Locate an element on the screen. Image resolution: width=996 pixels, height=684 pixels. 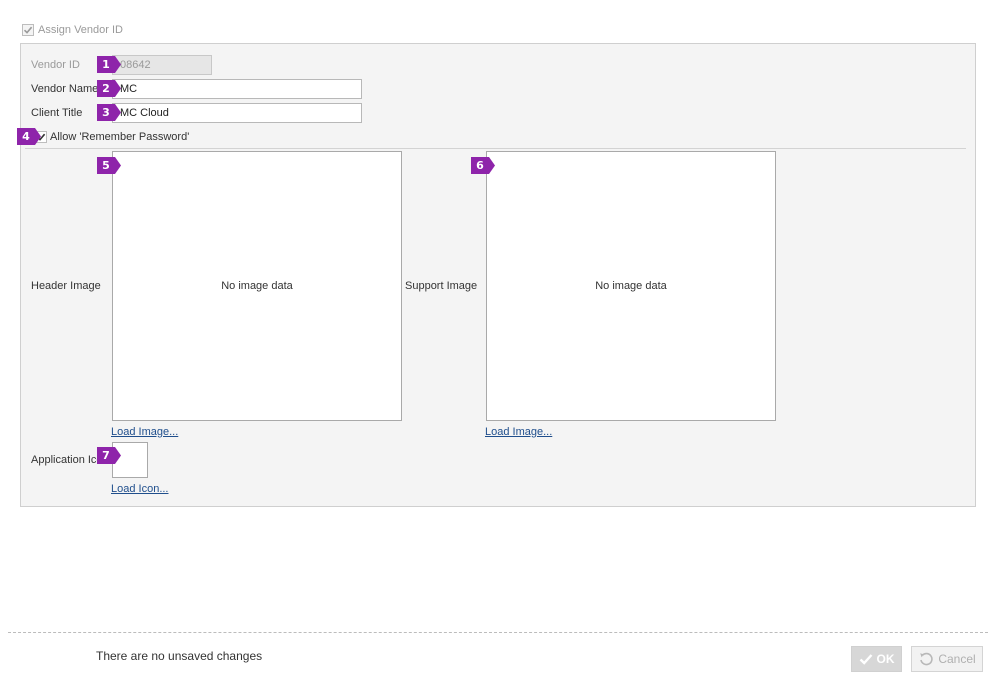
undo-icon is located at coordinates (927, 659).